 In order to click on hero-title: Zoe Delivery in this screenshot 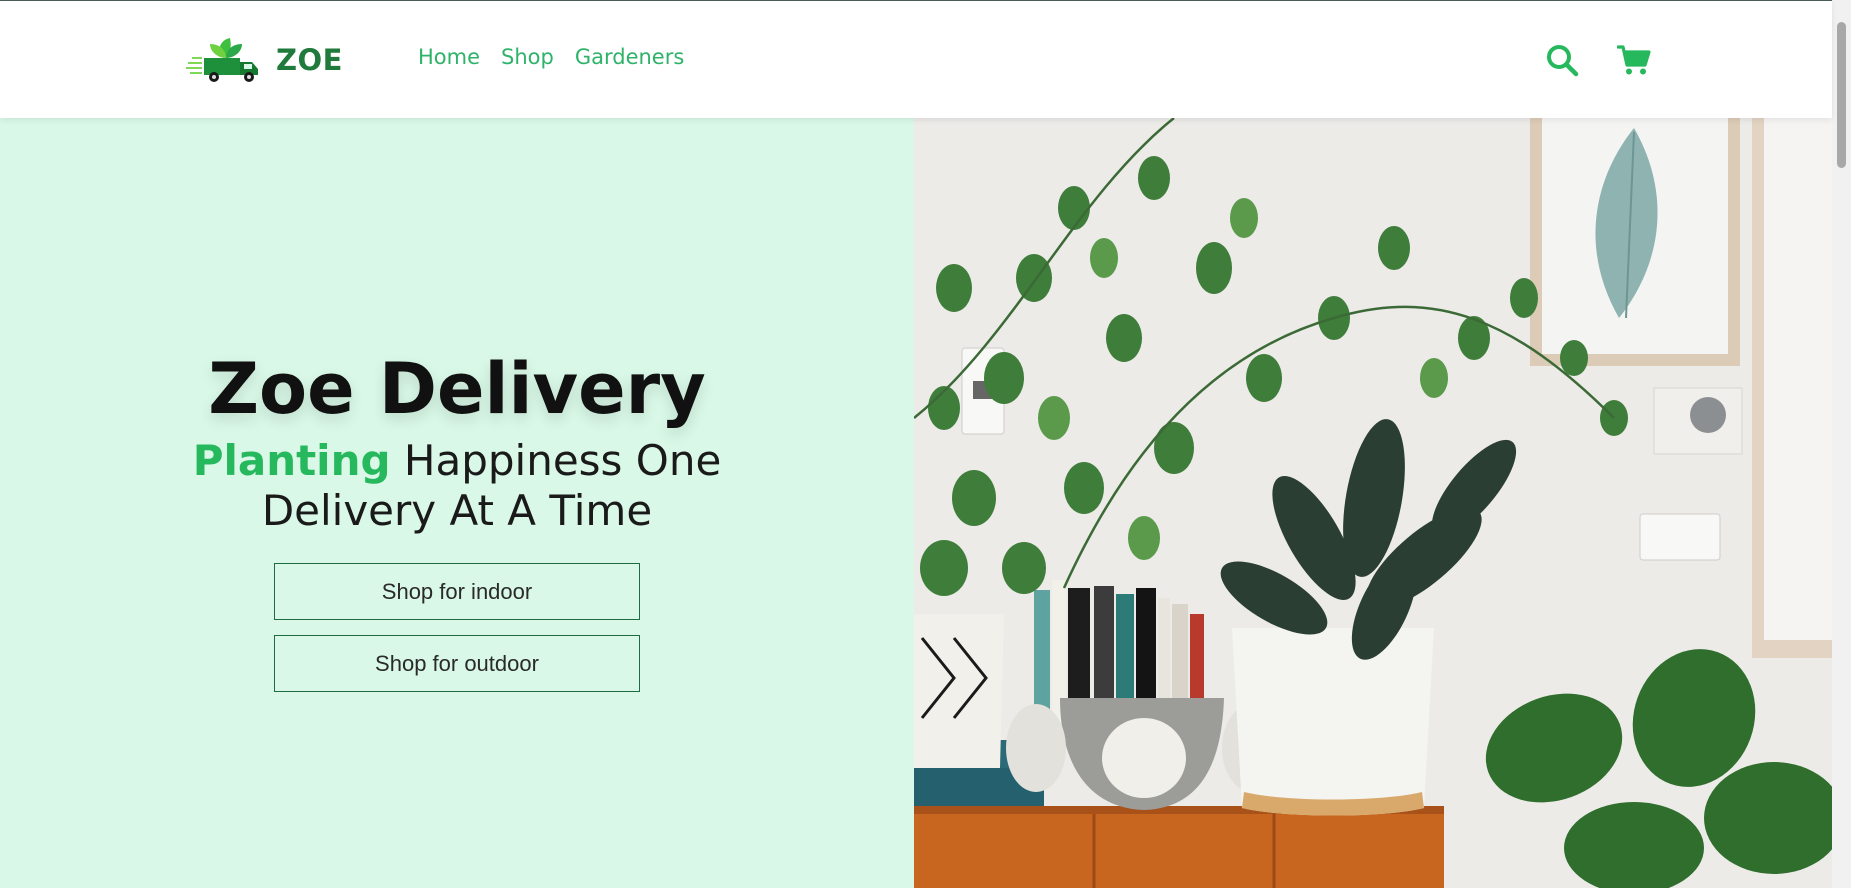, I will do `click(457, 389)`.